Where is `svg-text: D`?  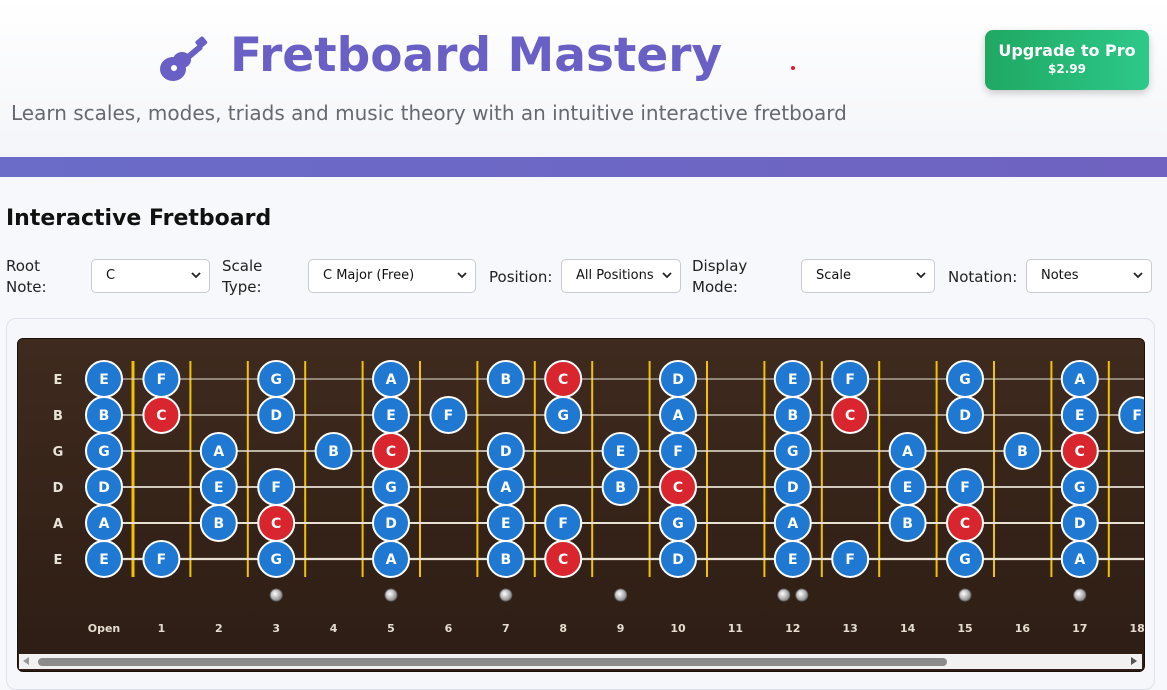 svg-text: D is located at coordinates (678, 560).